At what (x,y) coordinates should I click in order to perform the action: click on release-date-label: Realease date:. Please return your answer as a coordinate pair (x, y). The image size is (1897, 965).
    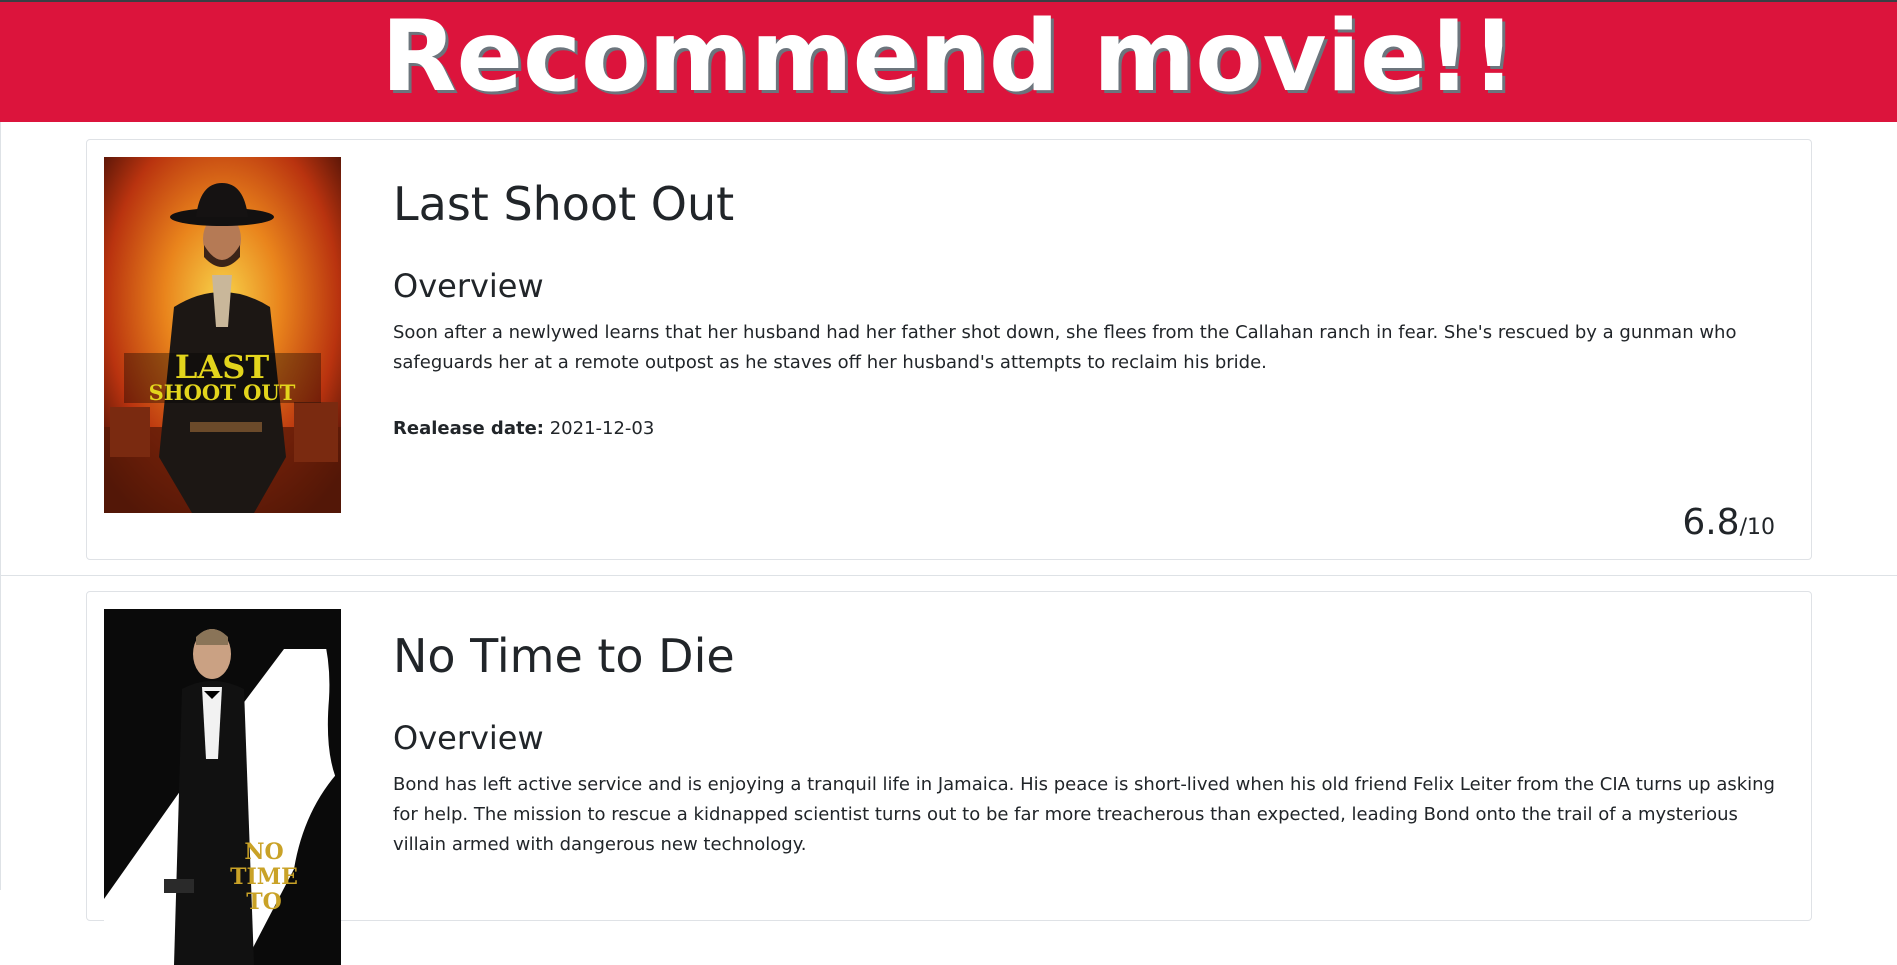
    Looking at the image, I should click on (468, 429).